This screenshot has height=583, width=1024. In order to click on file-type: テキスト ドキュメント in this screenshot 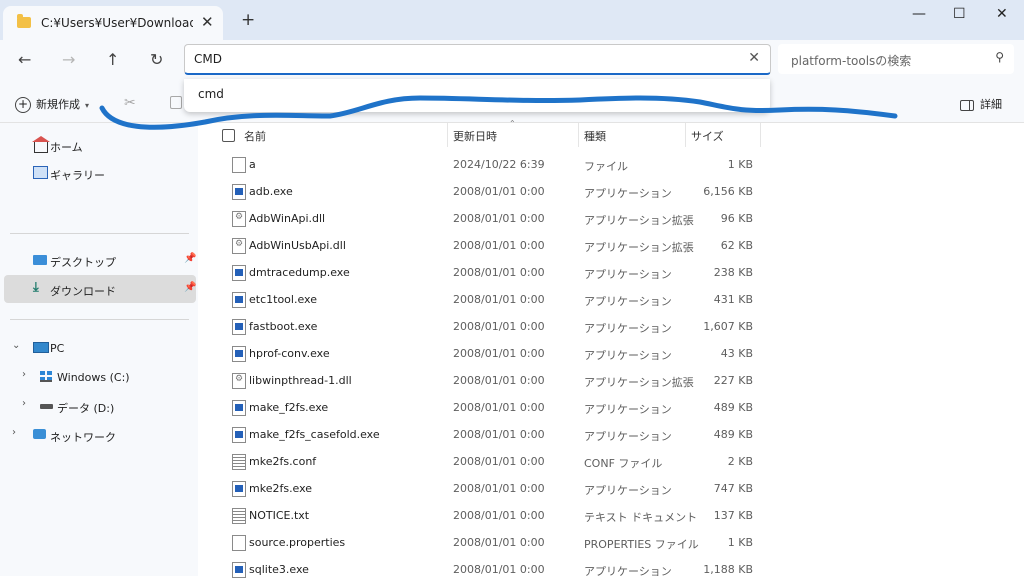, I will do `click(641, 517)`.